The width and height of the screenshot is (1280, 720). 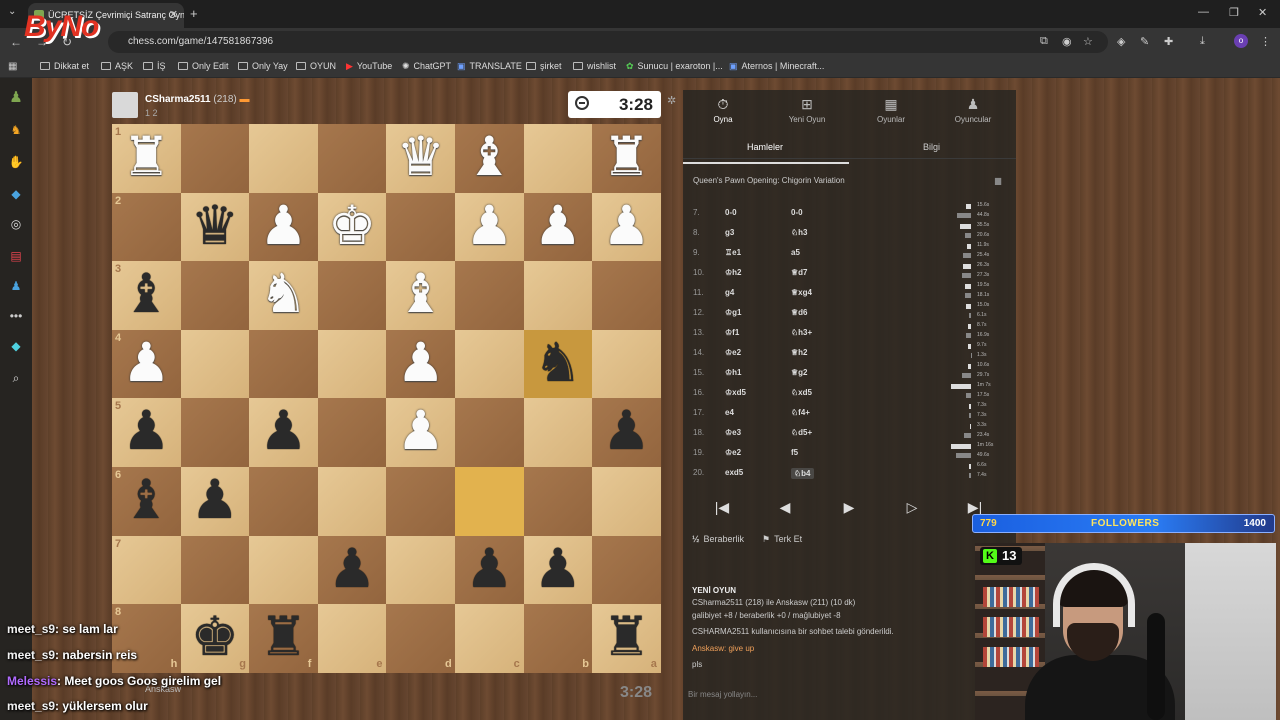 What do you see at coordinates (194, 13) in the screenshot?
I see `new-tab-icon: +` at bounding box center [194, 13].